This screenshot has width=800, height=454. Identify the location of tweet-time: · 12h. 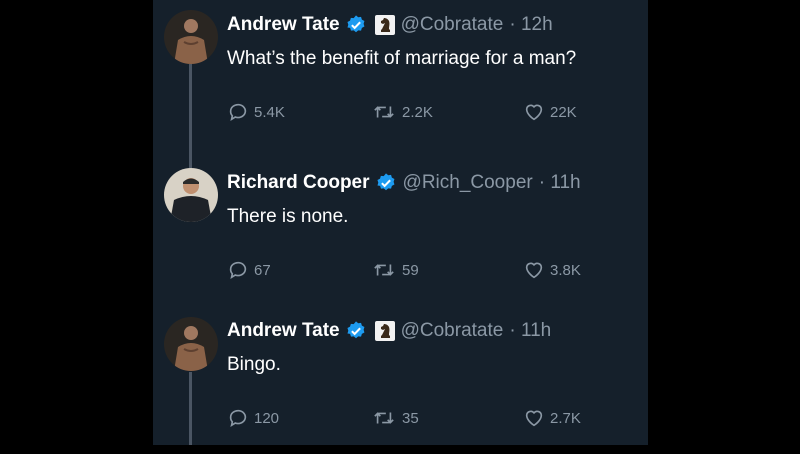
(530, 25).